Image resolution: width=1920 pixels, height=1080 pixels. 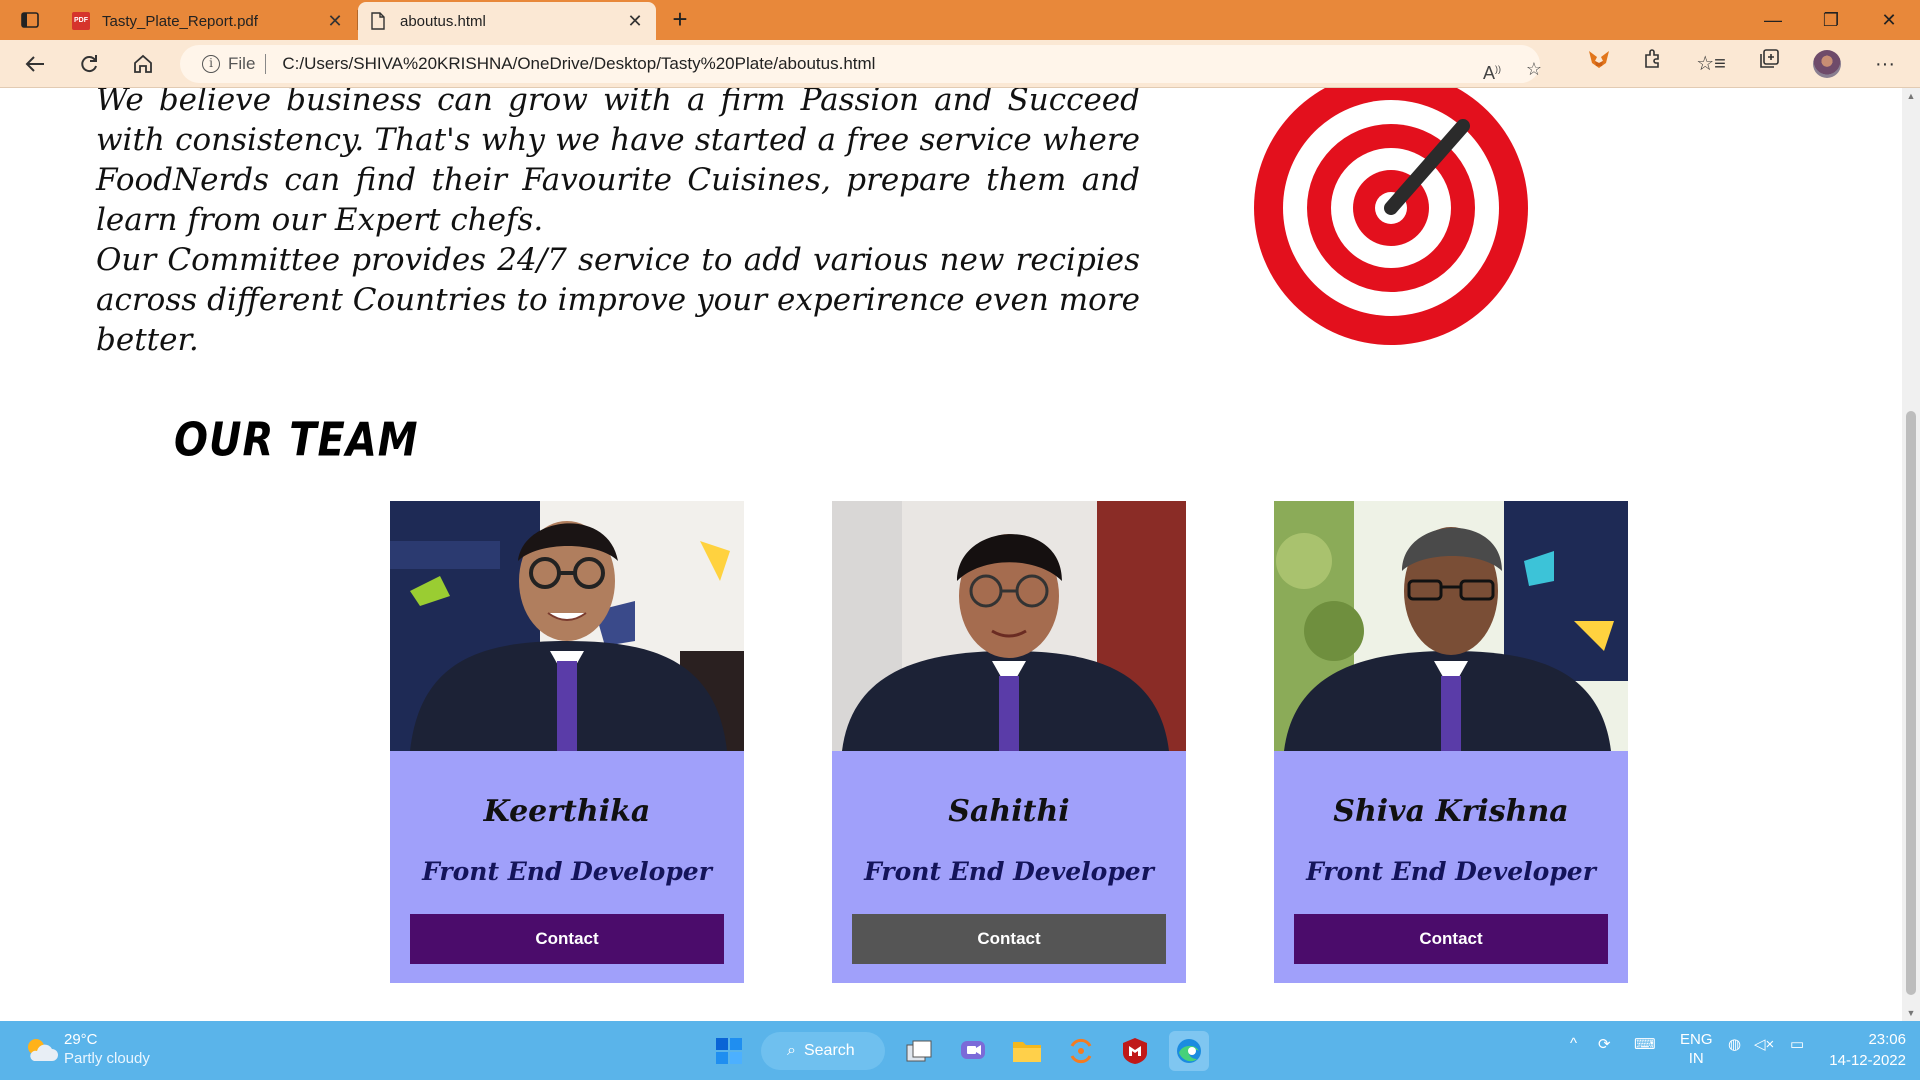 What do you see at coordinates (1391, 216) in the screenshot?
I see `target-icon` at bounding box center [1391, 216].